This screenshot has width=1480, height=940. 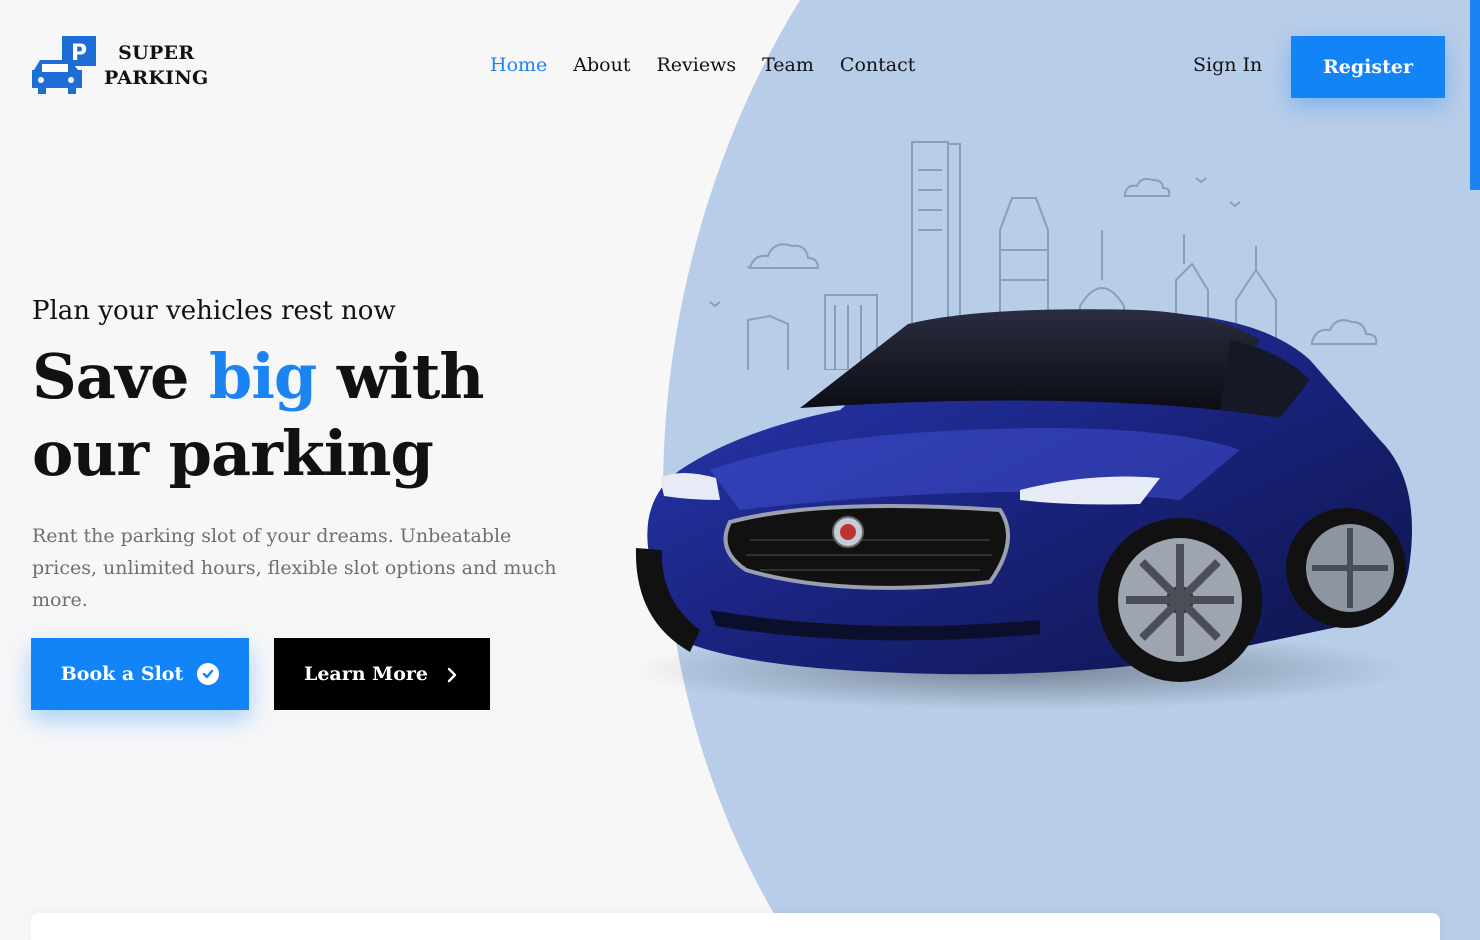 I want to click on parking-car-icon: P, so click(x=64, y=66).